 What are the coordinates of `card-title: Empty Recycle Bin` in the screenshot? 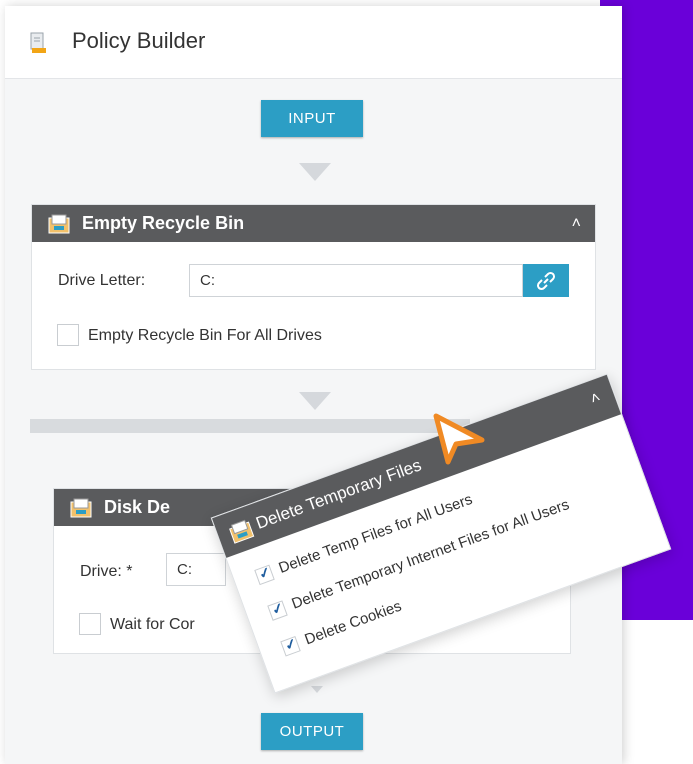 It's located at (163, 223).